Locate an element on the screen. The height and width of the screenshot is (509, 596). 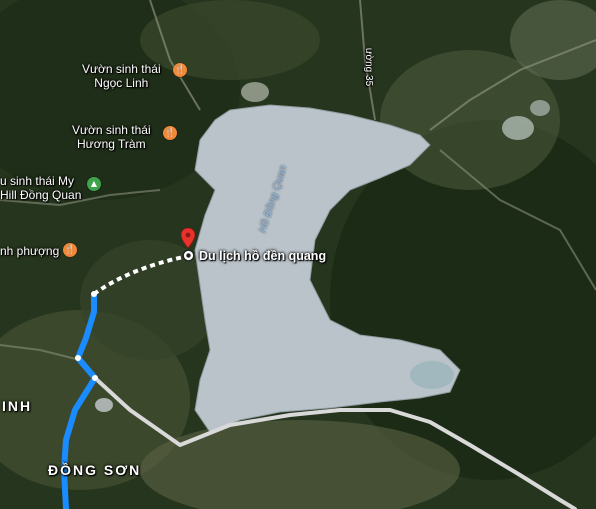
poi-label-line2: Ngọc Linh is located at coordinates (121, 83).